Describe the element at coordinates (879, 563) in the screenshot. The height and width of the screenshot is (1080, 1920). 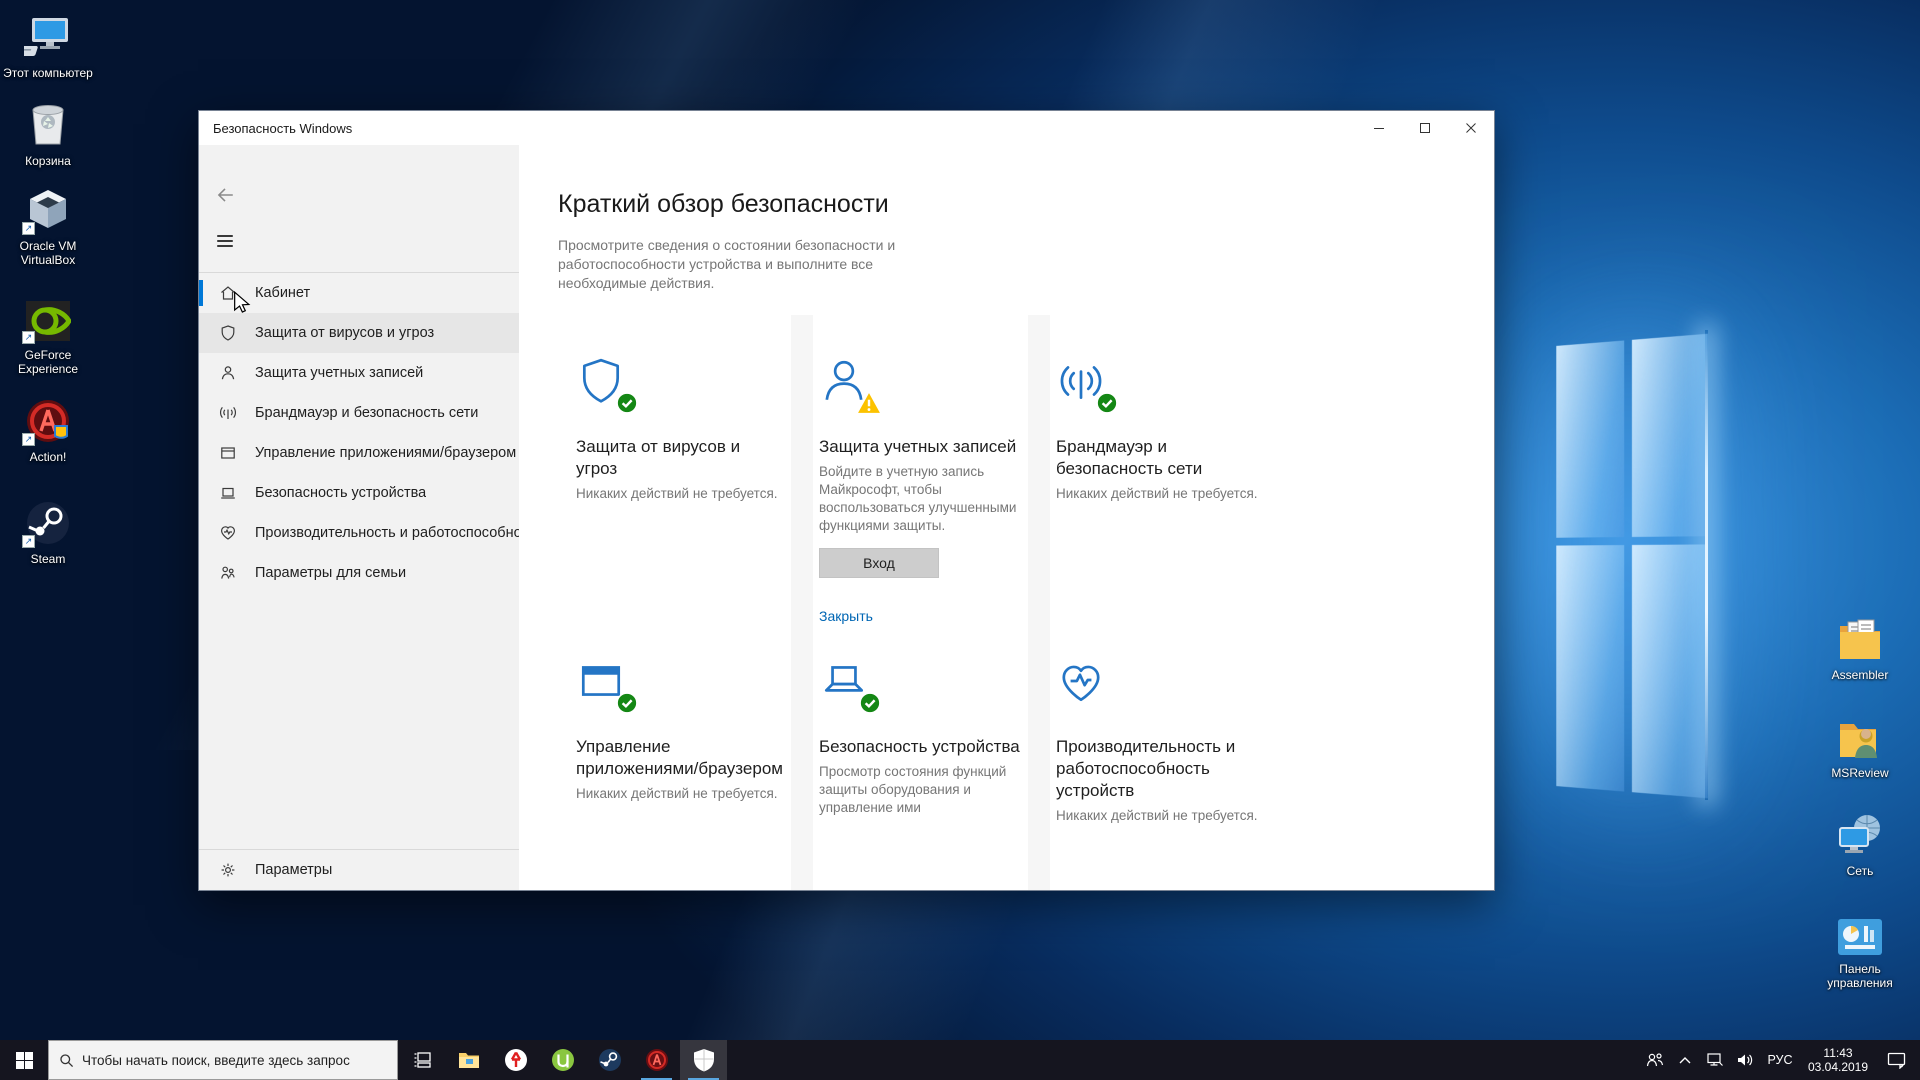
I see `sign-in-button: Вход` at that location.